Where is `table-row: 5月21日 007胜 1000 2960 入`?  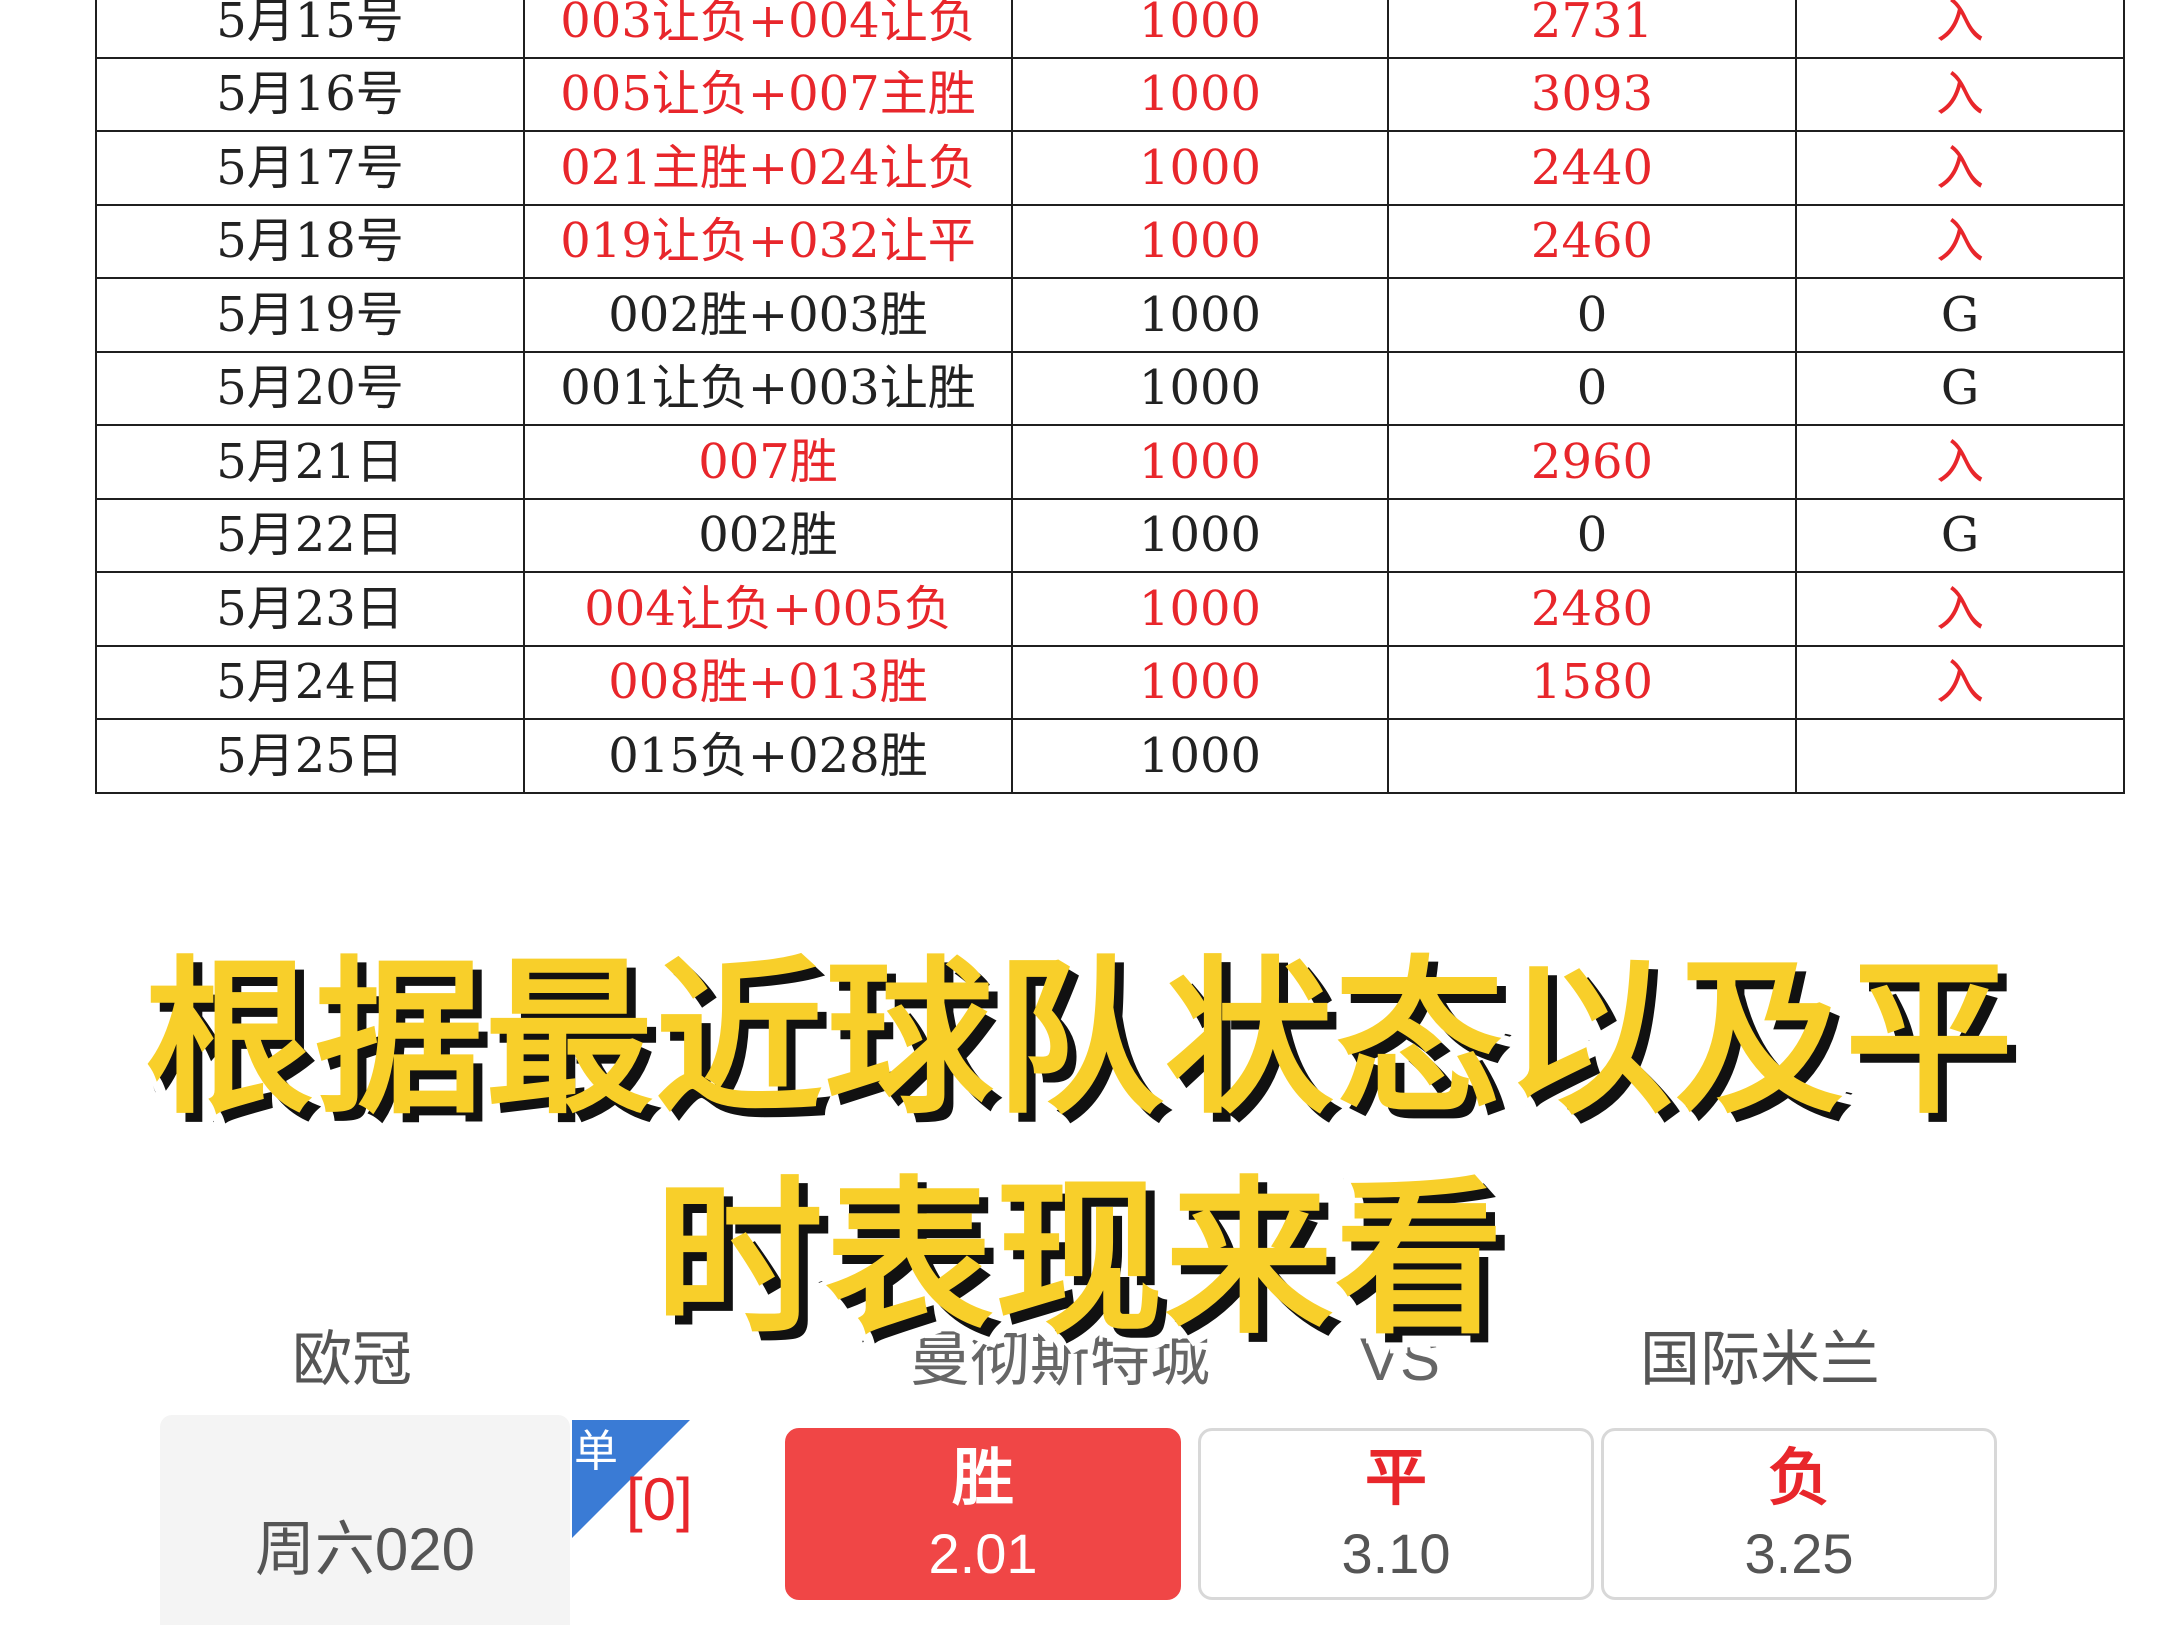 table-row: 5月21日 007胜 1000 2960 入 is located at coordinates (1110, 462).